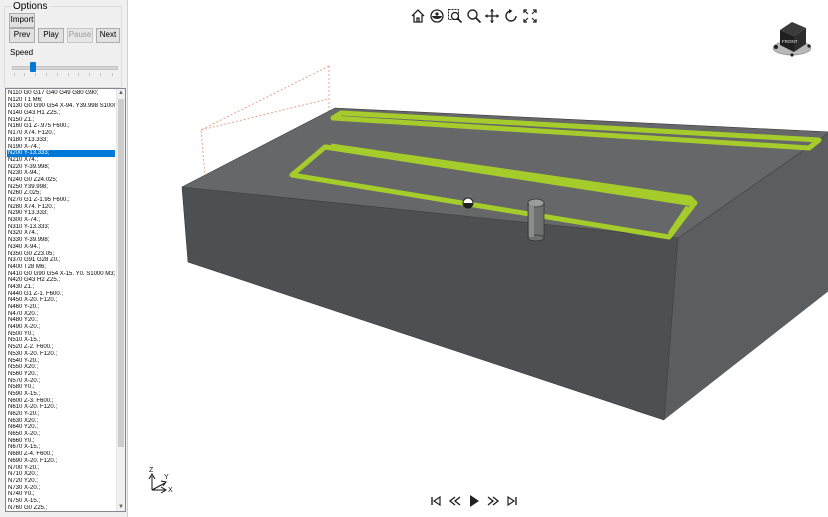 The image size is (828, 517). What do you see at coordinates (61, 441) in the screenshot?
I see `gcode-line: N660 Y0.;` at bounding box center [61, 441].